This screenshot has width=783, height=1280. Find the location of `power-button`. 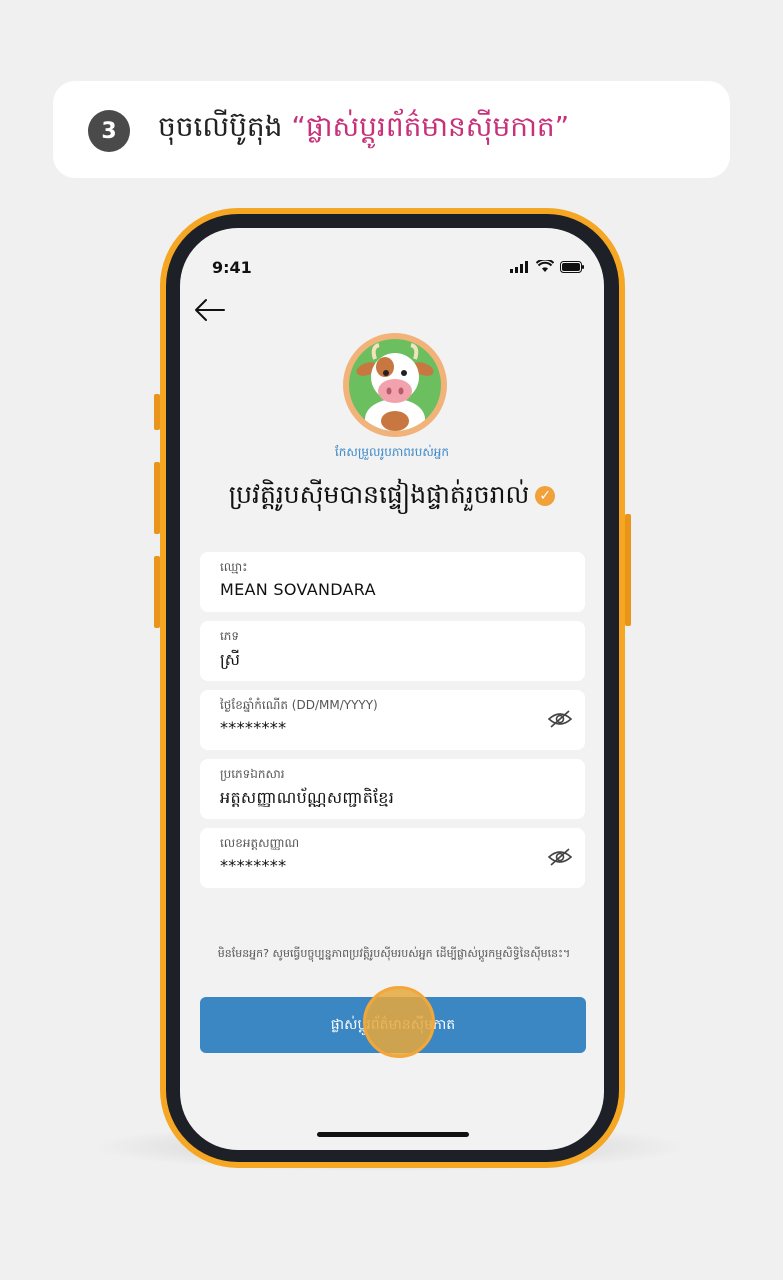

power-button is located at coordinates (628, 570).